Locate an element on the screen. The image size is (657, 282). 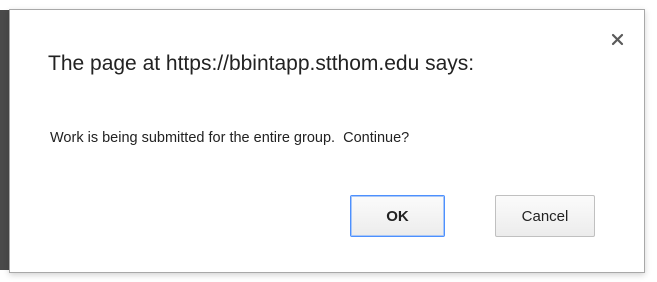
cancel-button: Cancel is located at coordinates (545, 216).